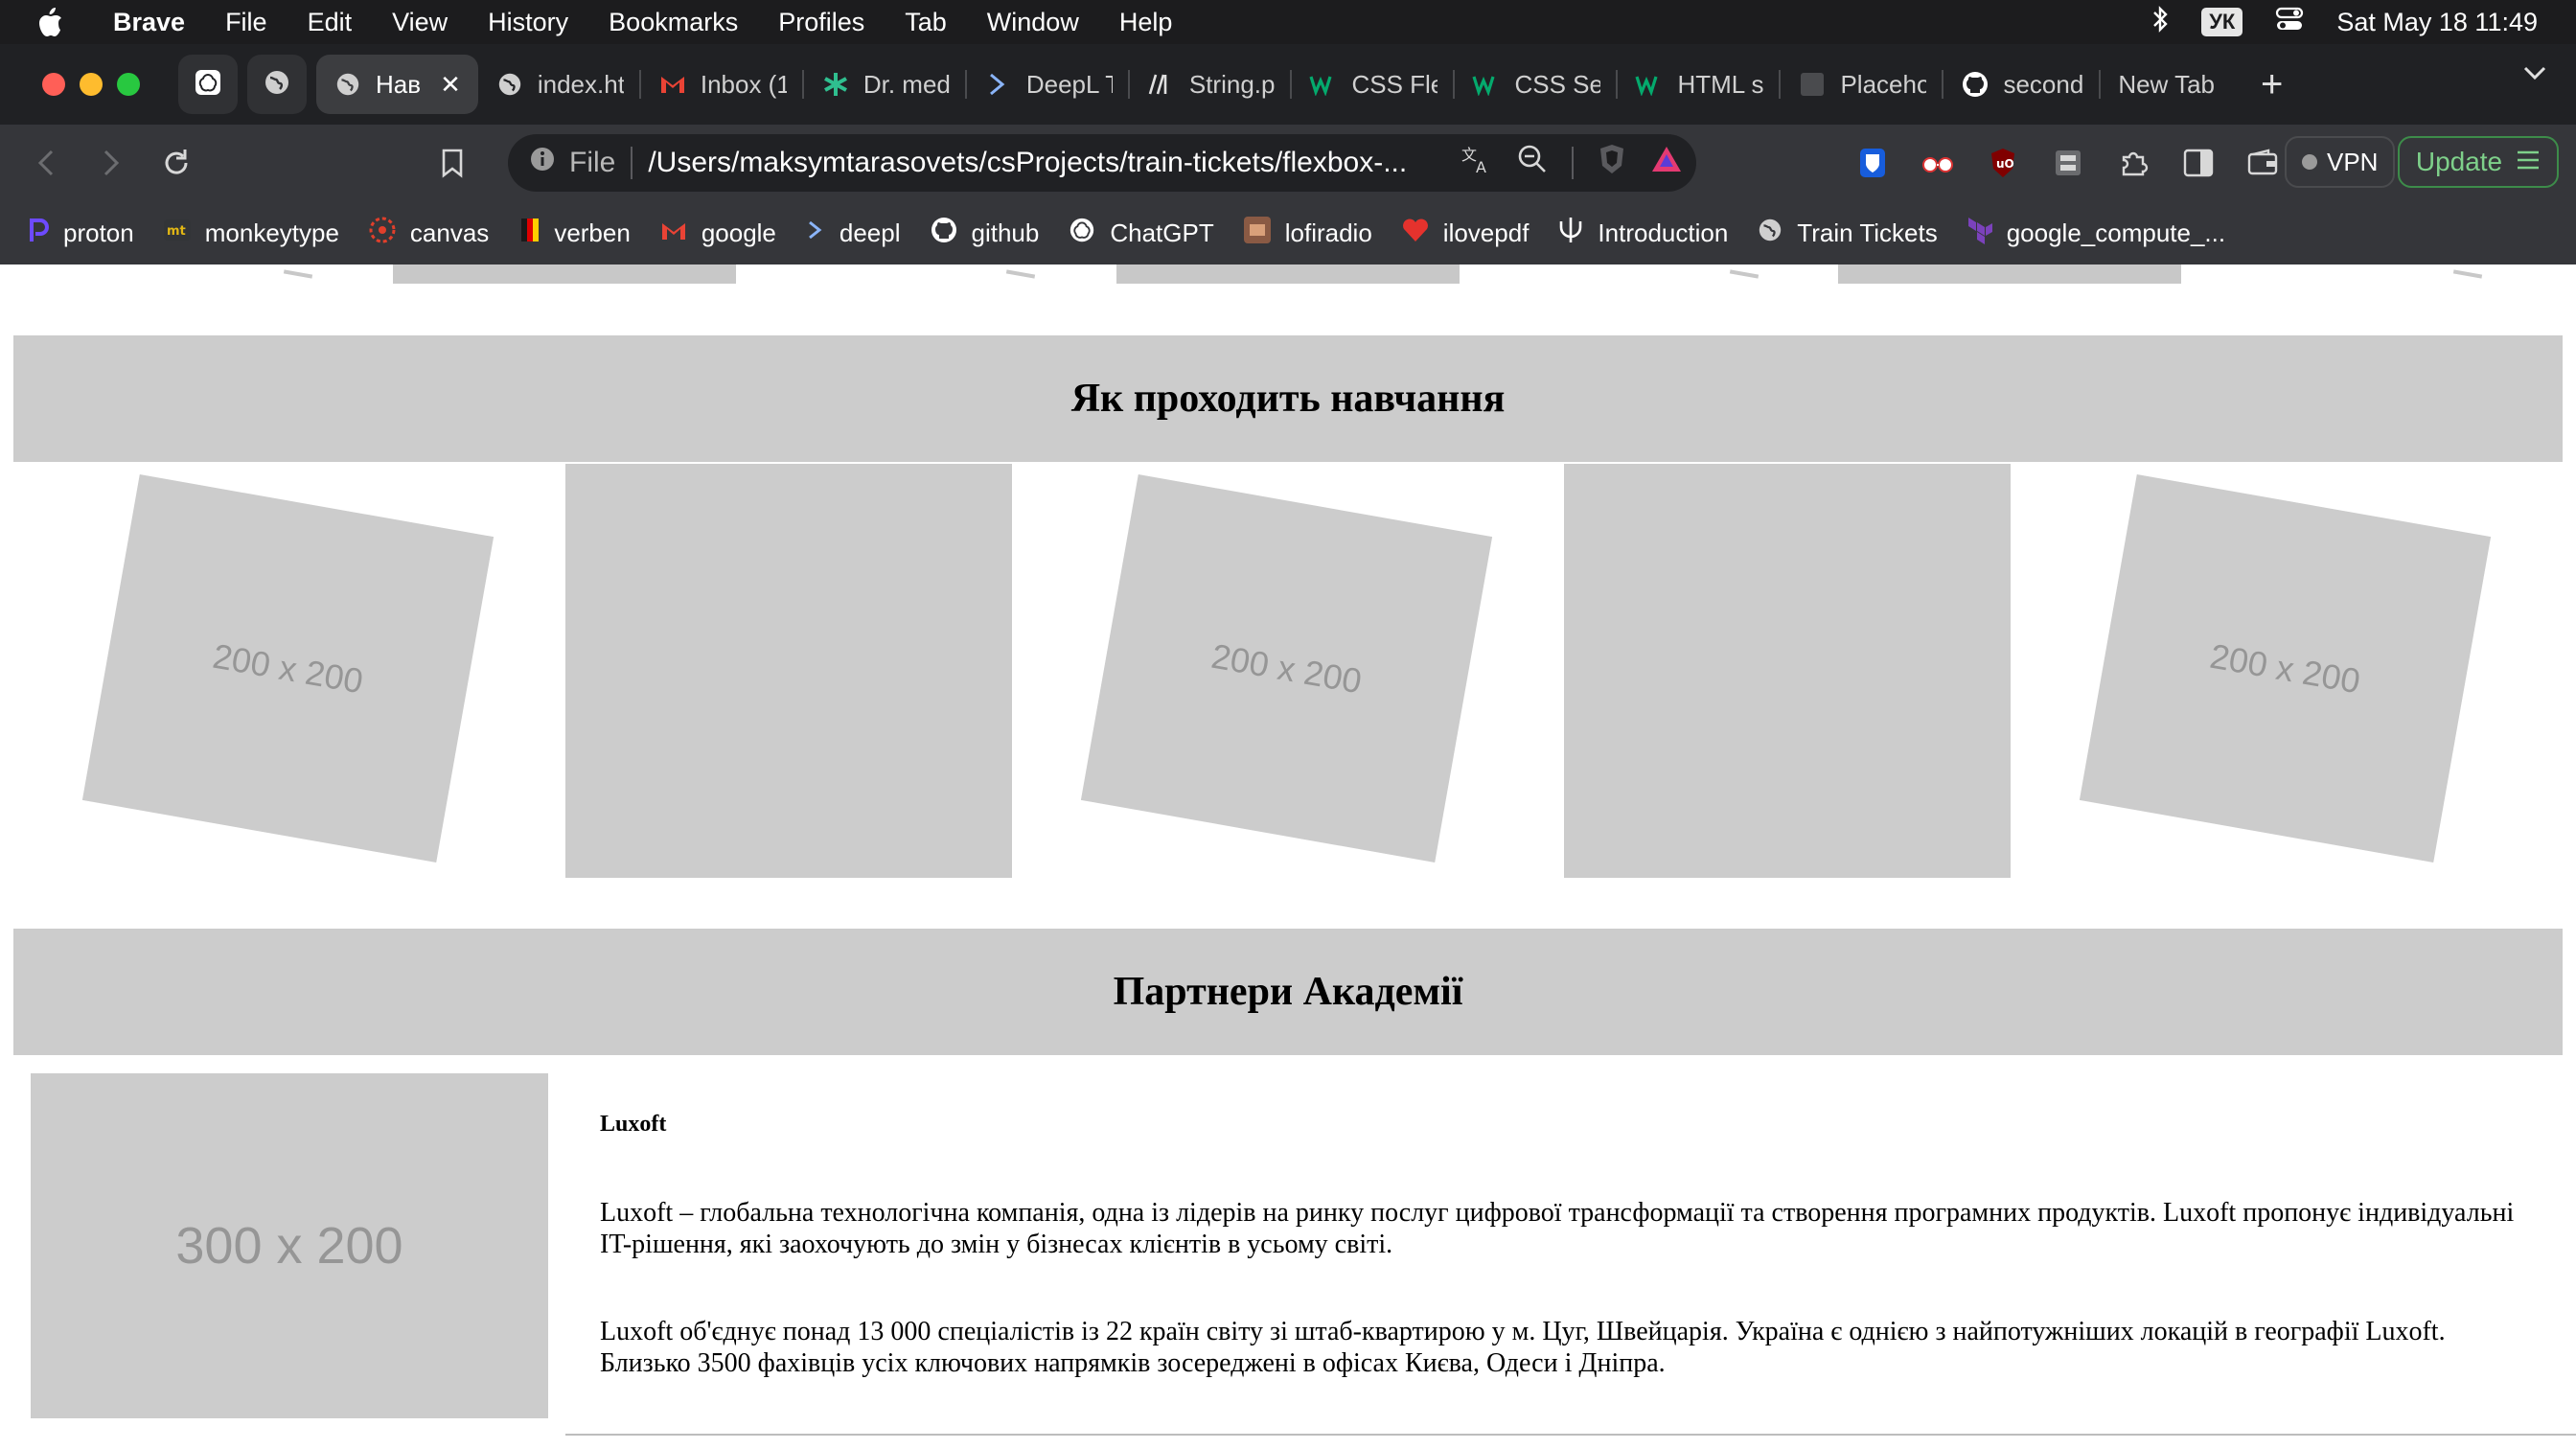 The image size is (2576, 1449). I want to click on bluetooth-icon, so click(2160, 22).